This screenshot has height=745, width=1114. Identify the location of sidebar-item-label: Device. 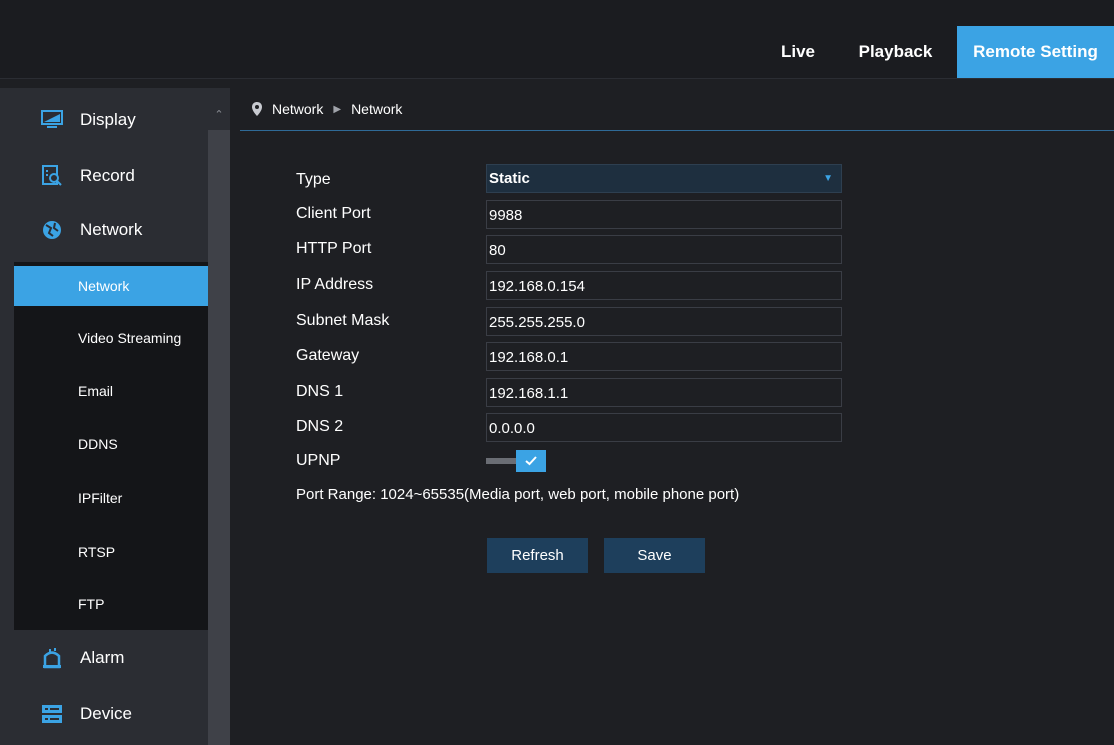
(106, 713).